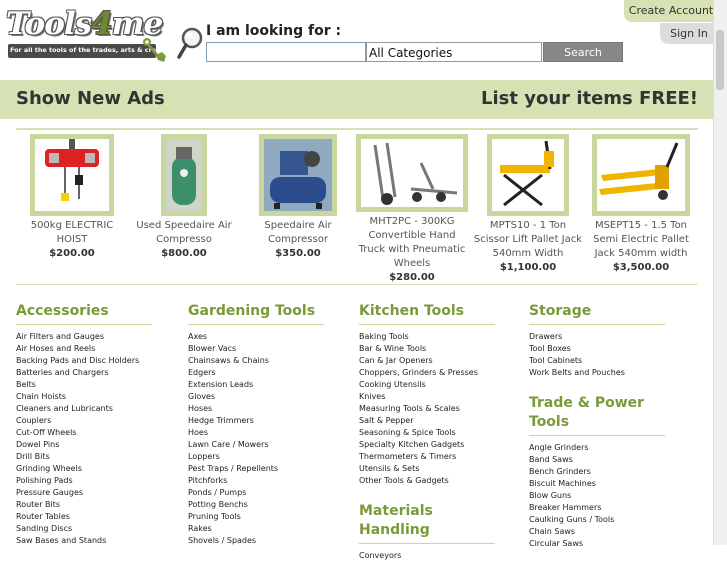 The image size is (727, 562). Describe the element at coordinates (84, 505) in the screenshot. I see `category-link: Router Bits` at that location.